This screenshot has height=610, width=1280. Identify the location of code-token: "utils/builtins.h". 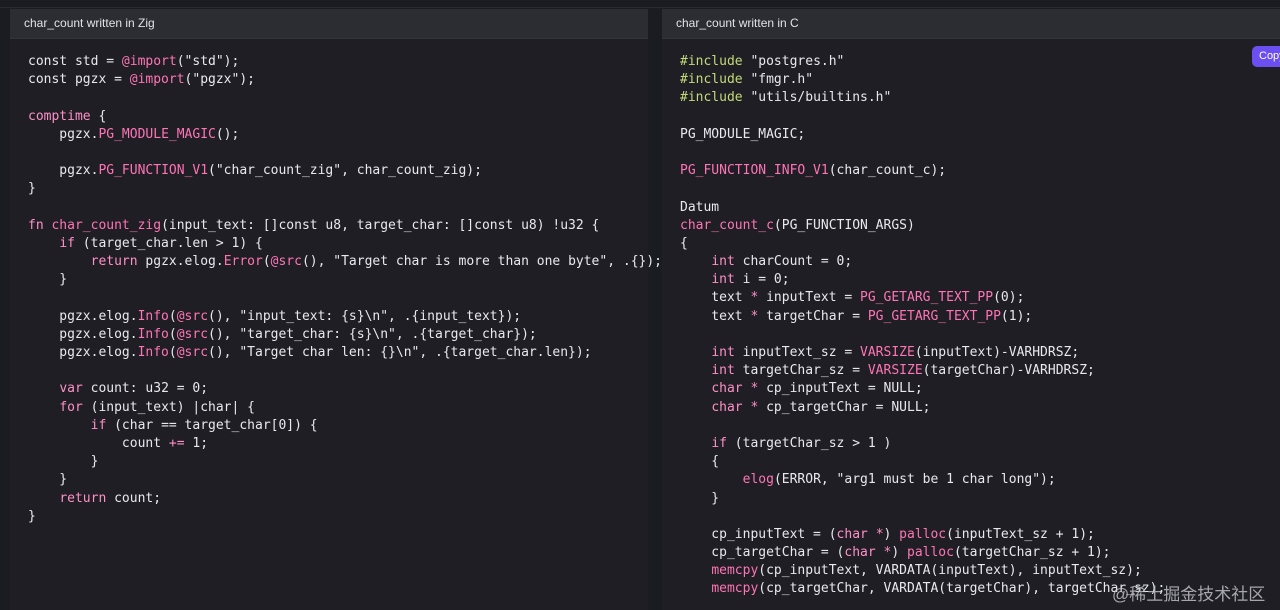
(817, 98).